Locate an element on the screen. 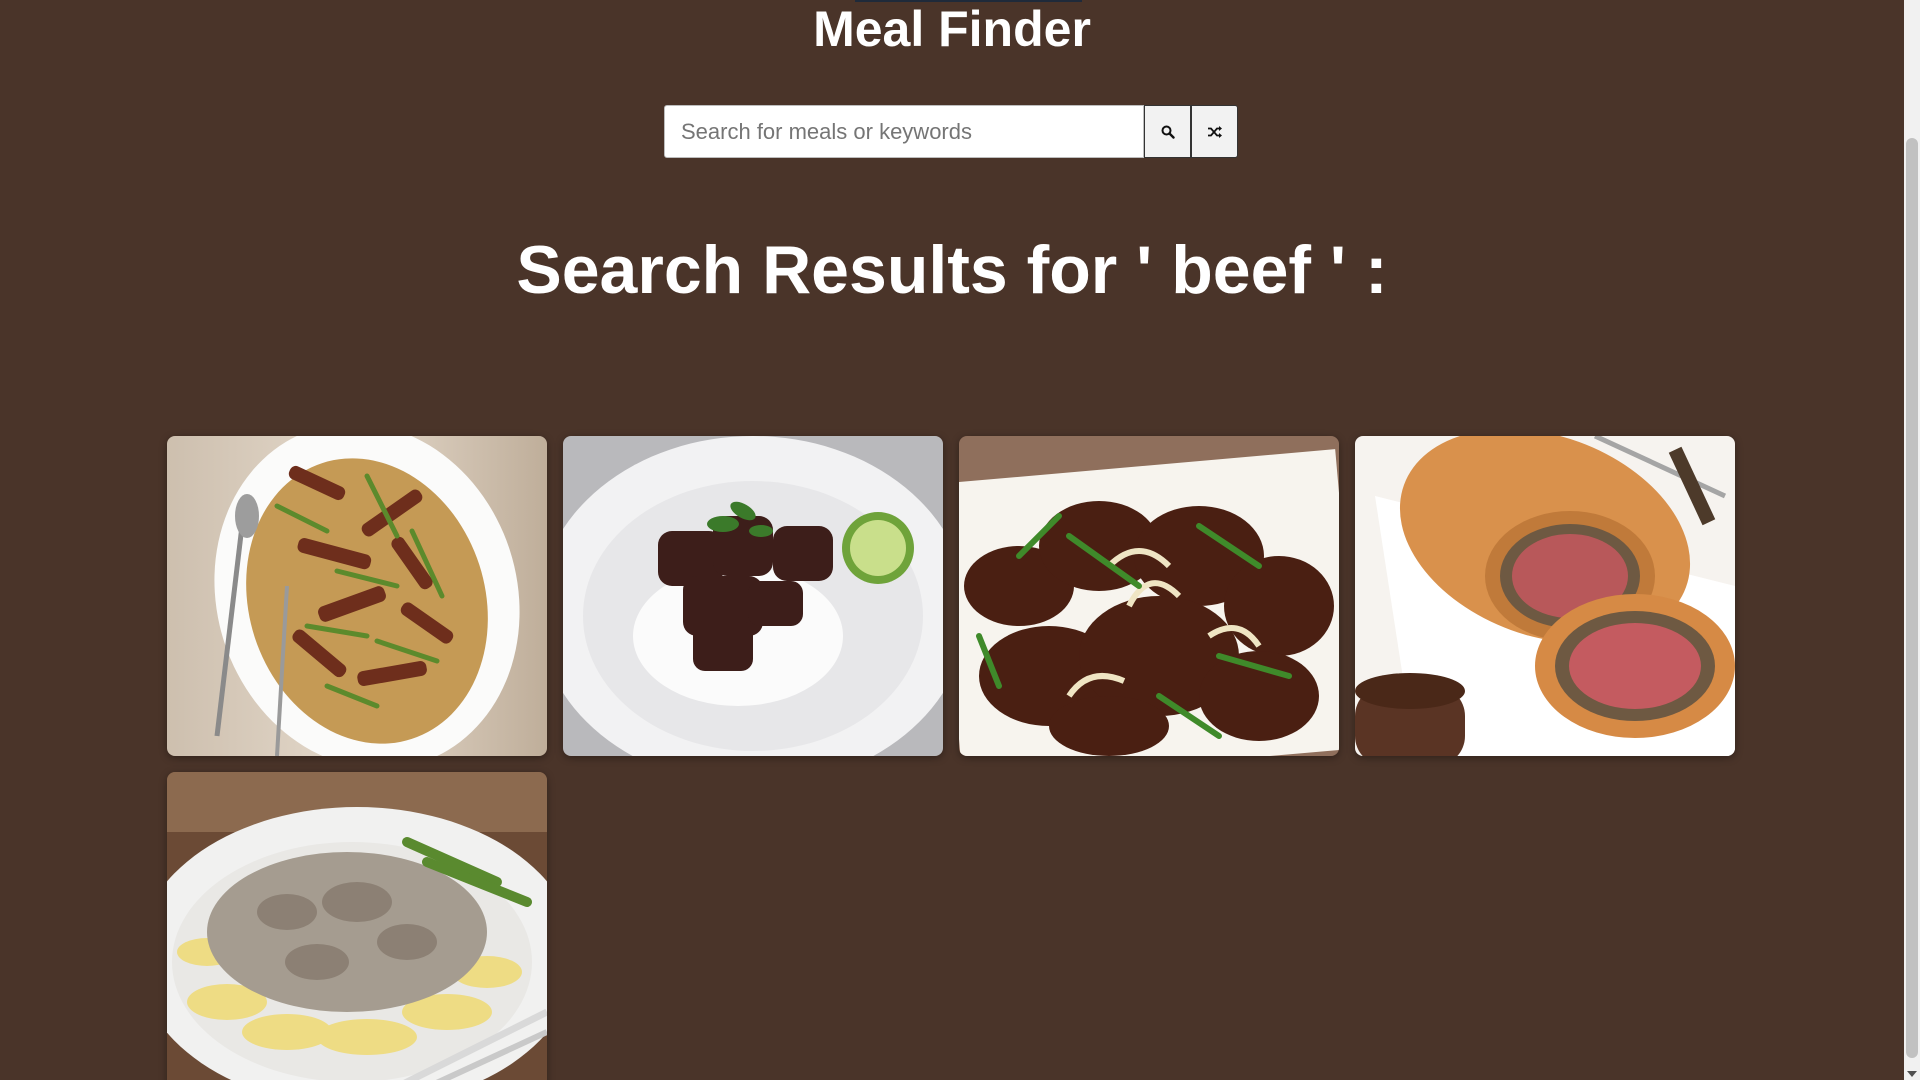 This screenshot has width=1920, height=1080. search-input is located at coordinates (904, 131).